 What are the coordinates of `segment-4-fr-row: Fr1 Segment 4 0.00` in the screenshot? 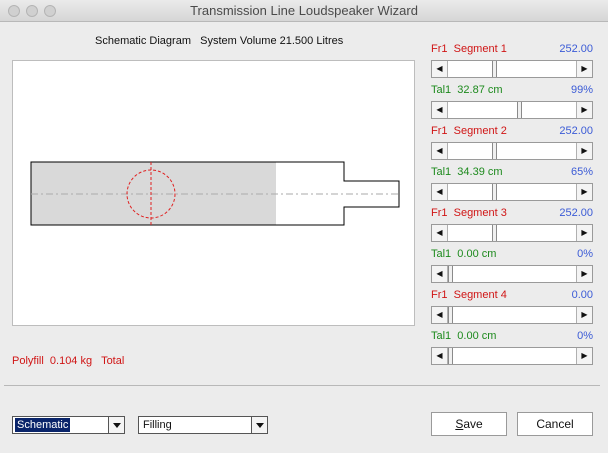 It's located at (512, 295).